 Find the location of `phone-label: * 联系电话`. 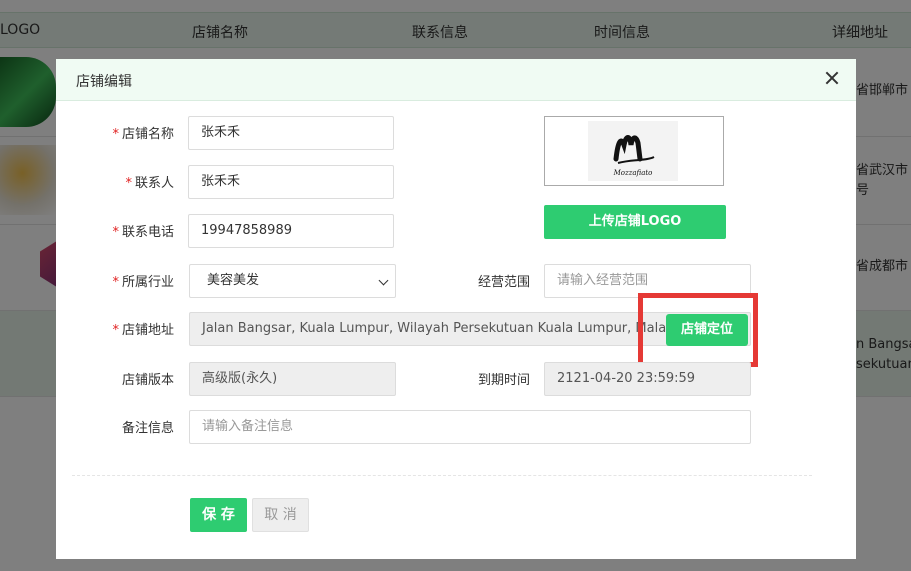

phone-label: * 联系电话 is located at coordinates (143, 232).